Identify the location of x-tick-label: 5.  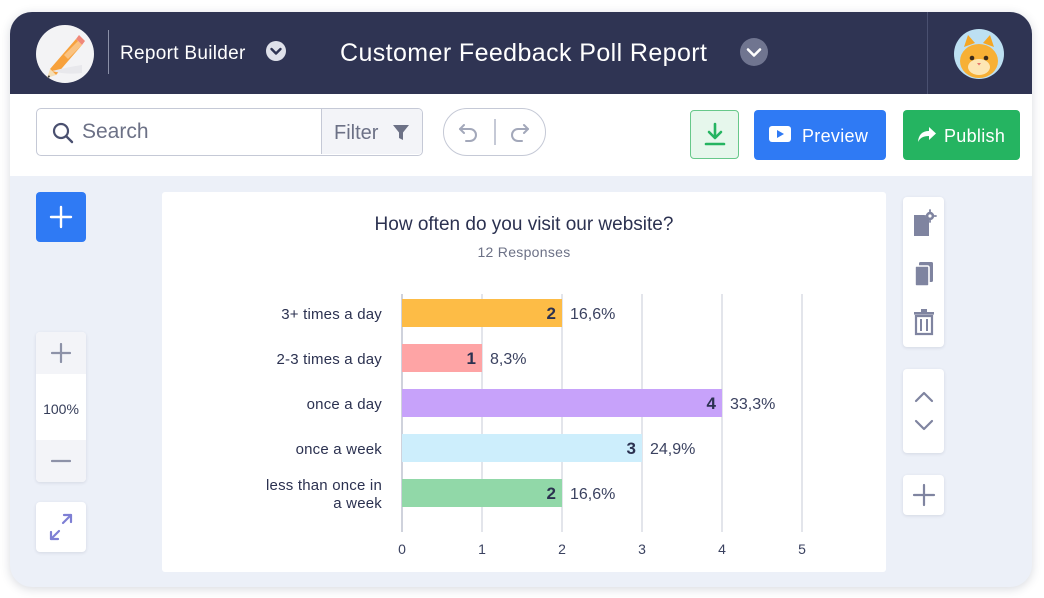
(802, 549).